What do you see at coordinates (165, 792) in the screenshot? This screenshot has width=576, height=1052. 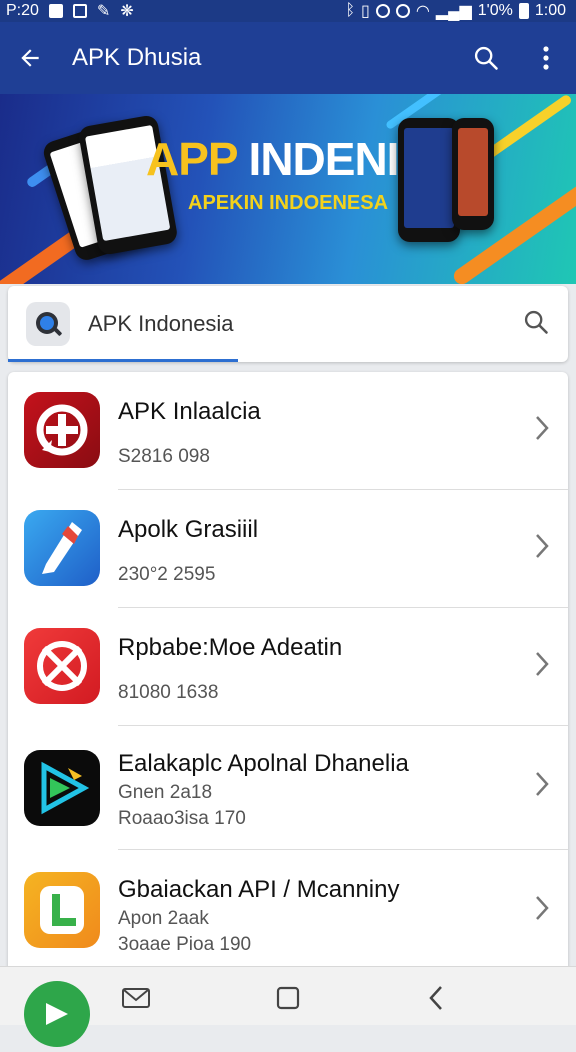 I see `app-meta: Gnen 2a18` at bounding box center [165, 792].